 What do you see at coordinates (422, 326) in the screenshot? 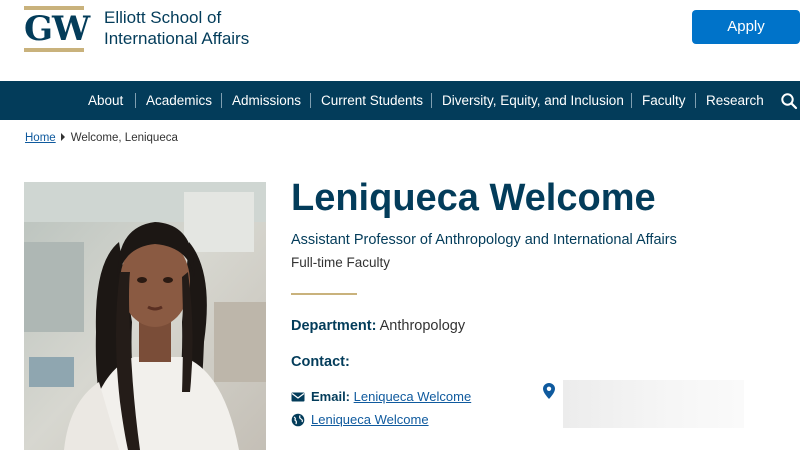
I see `department-value: Anthropology` at bounding box center [422, 326].